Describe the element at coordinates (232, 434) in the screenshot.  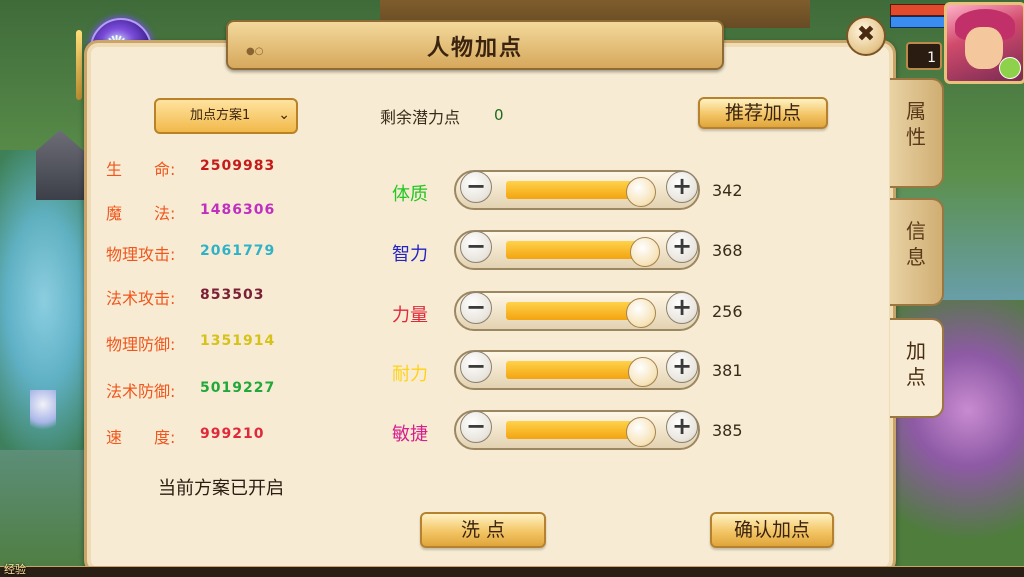
I see `stat-value: 999210` at that location.